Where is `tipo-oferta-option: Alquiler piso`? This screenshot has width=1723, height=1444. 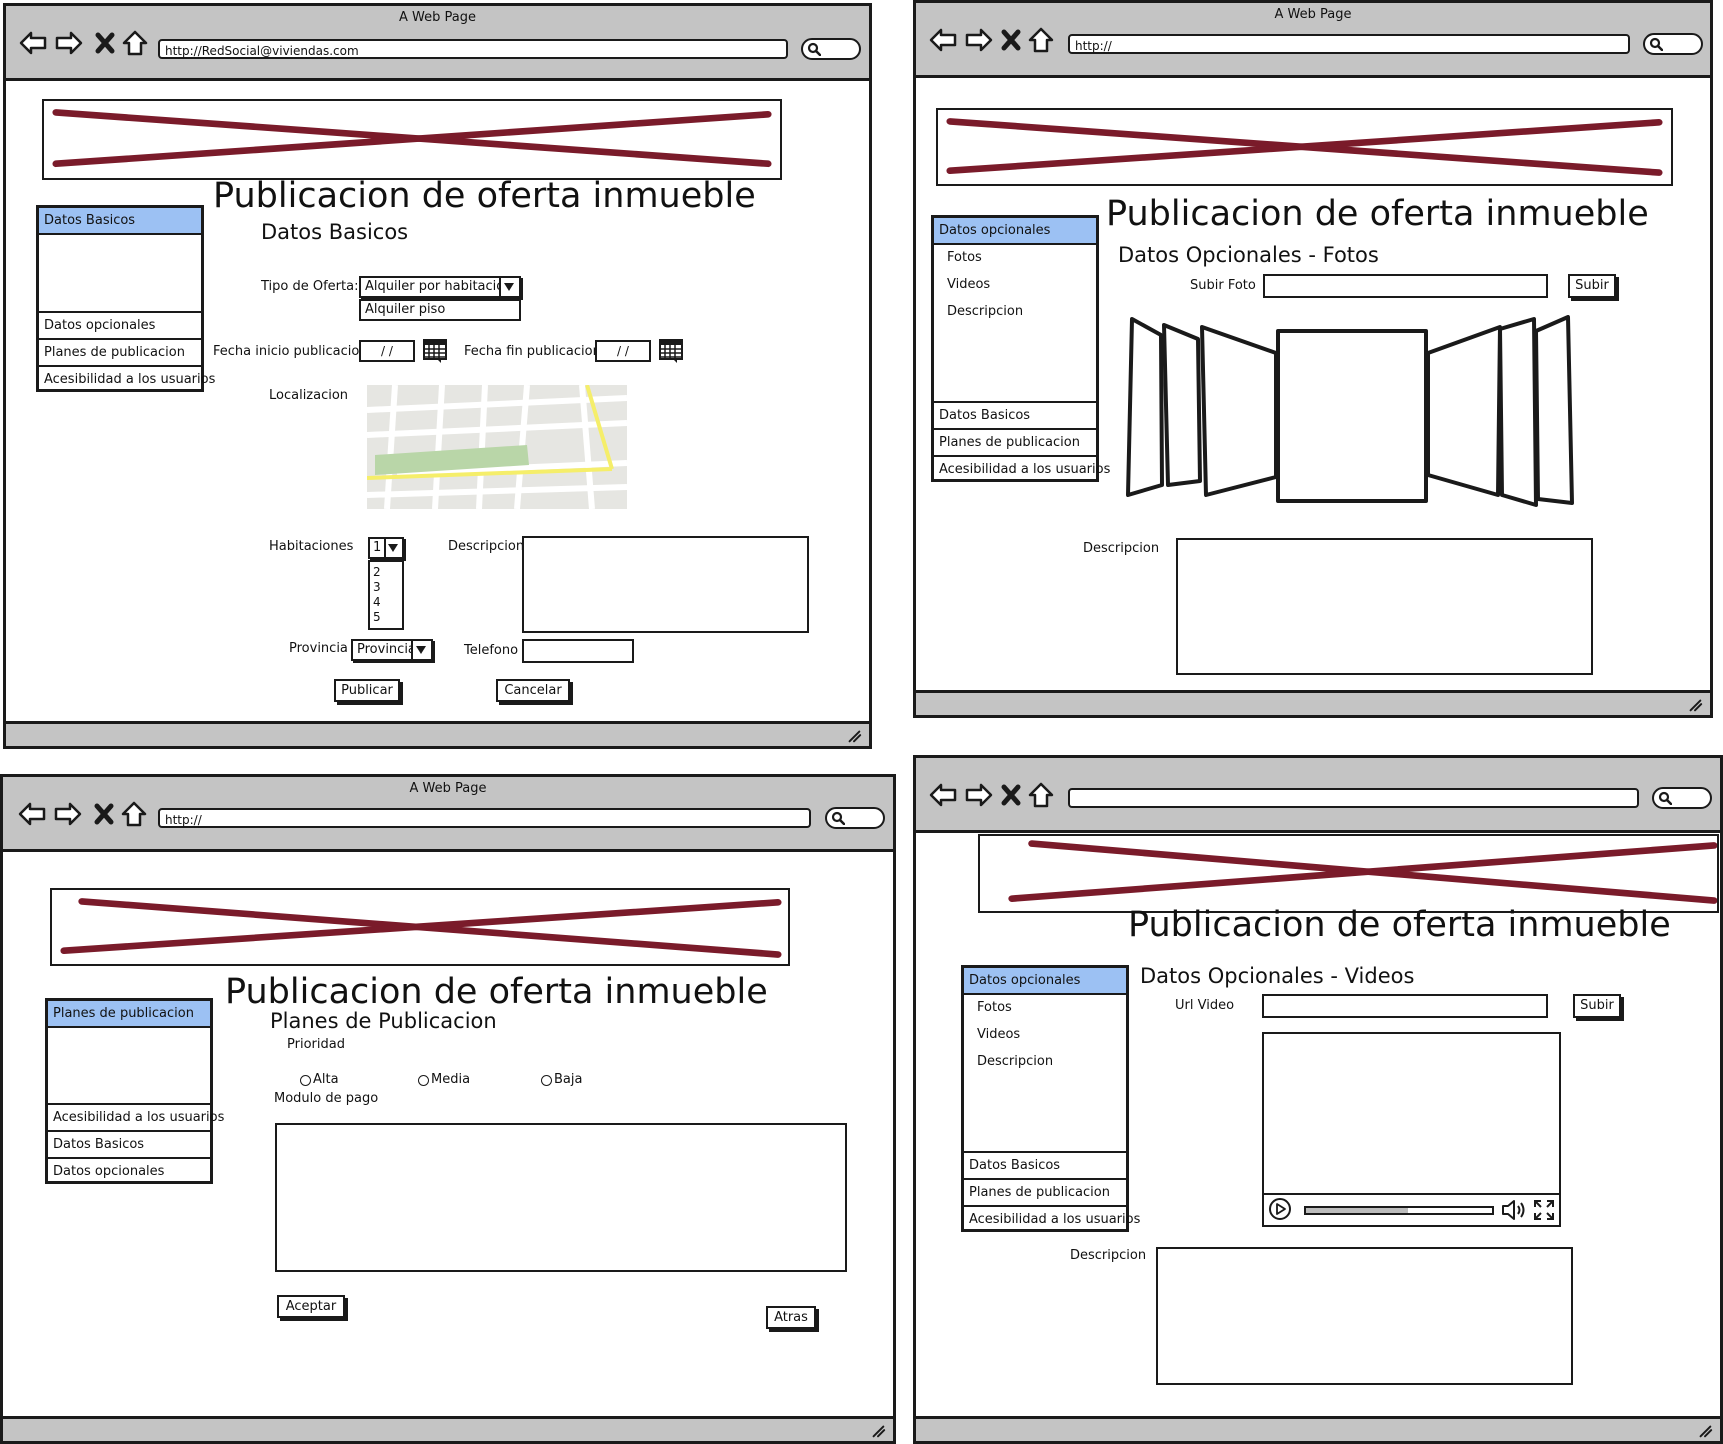 tipo-oferta-option: Alquiler piso is located at coordinates (440, 310).